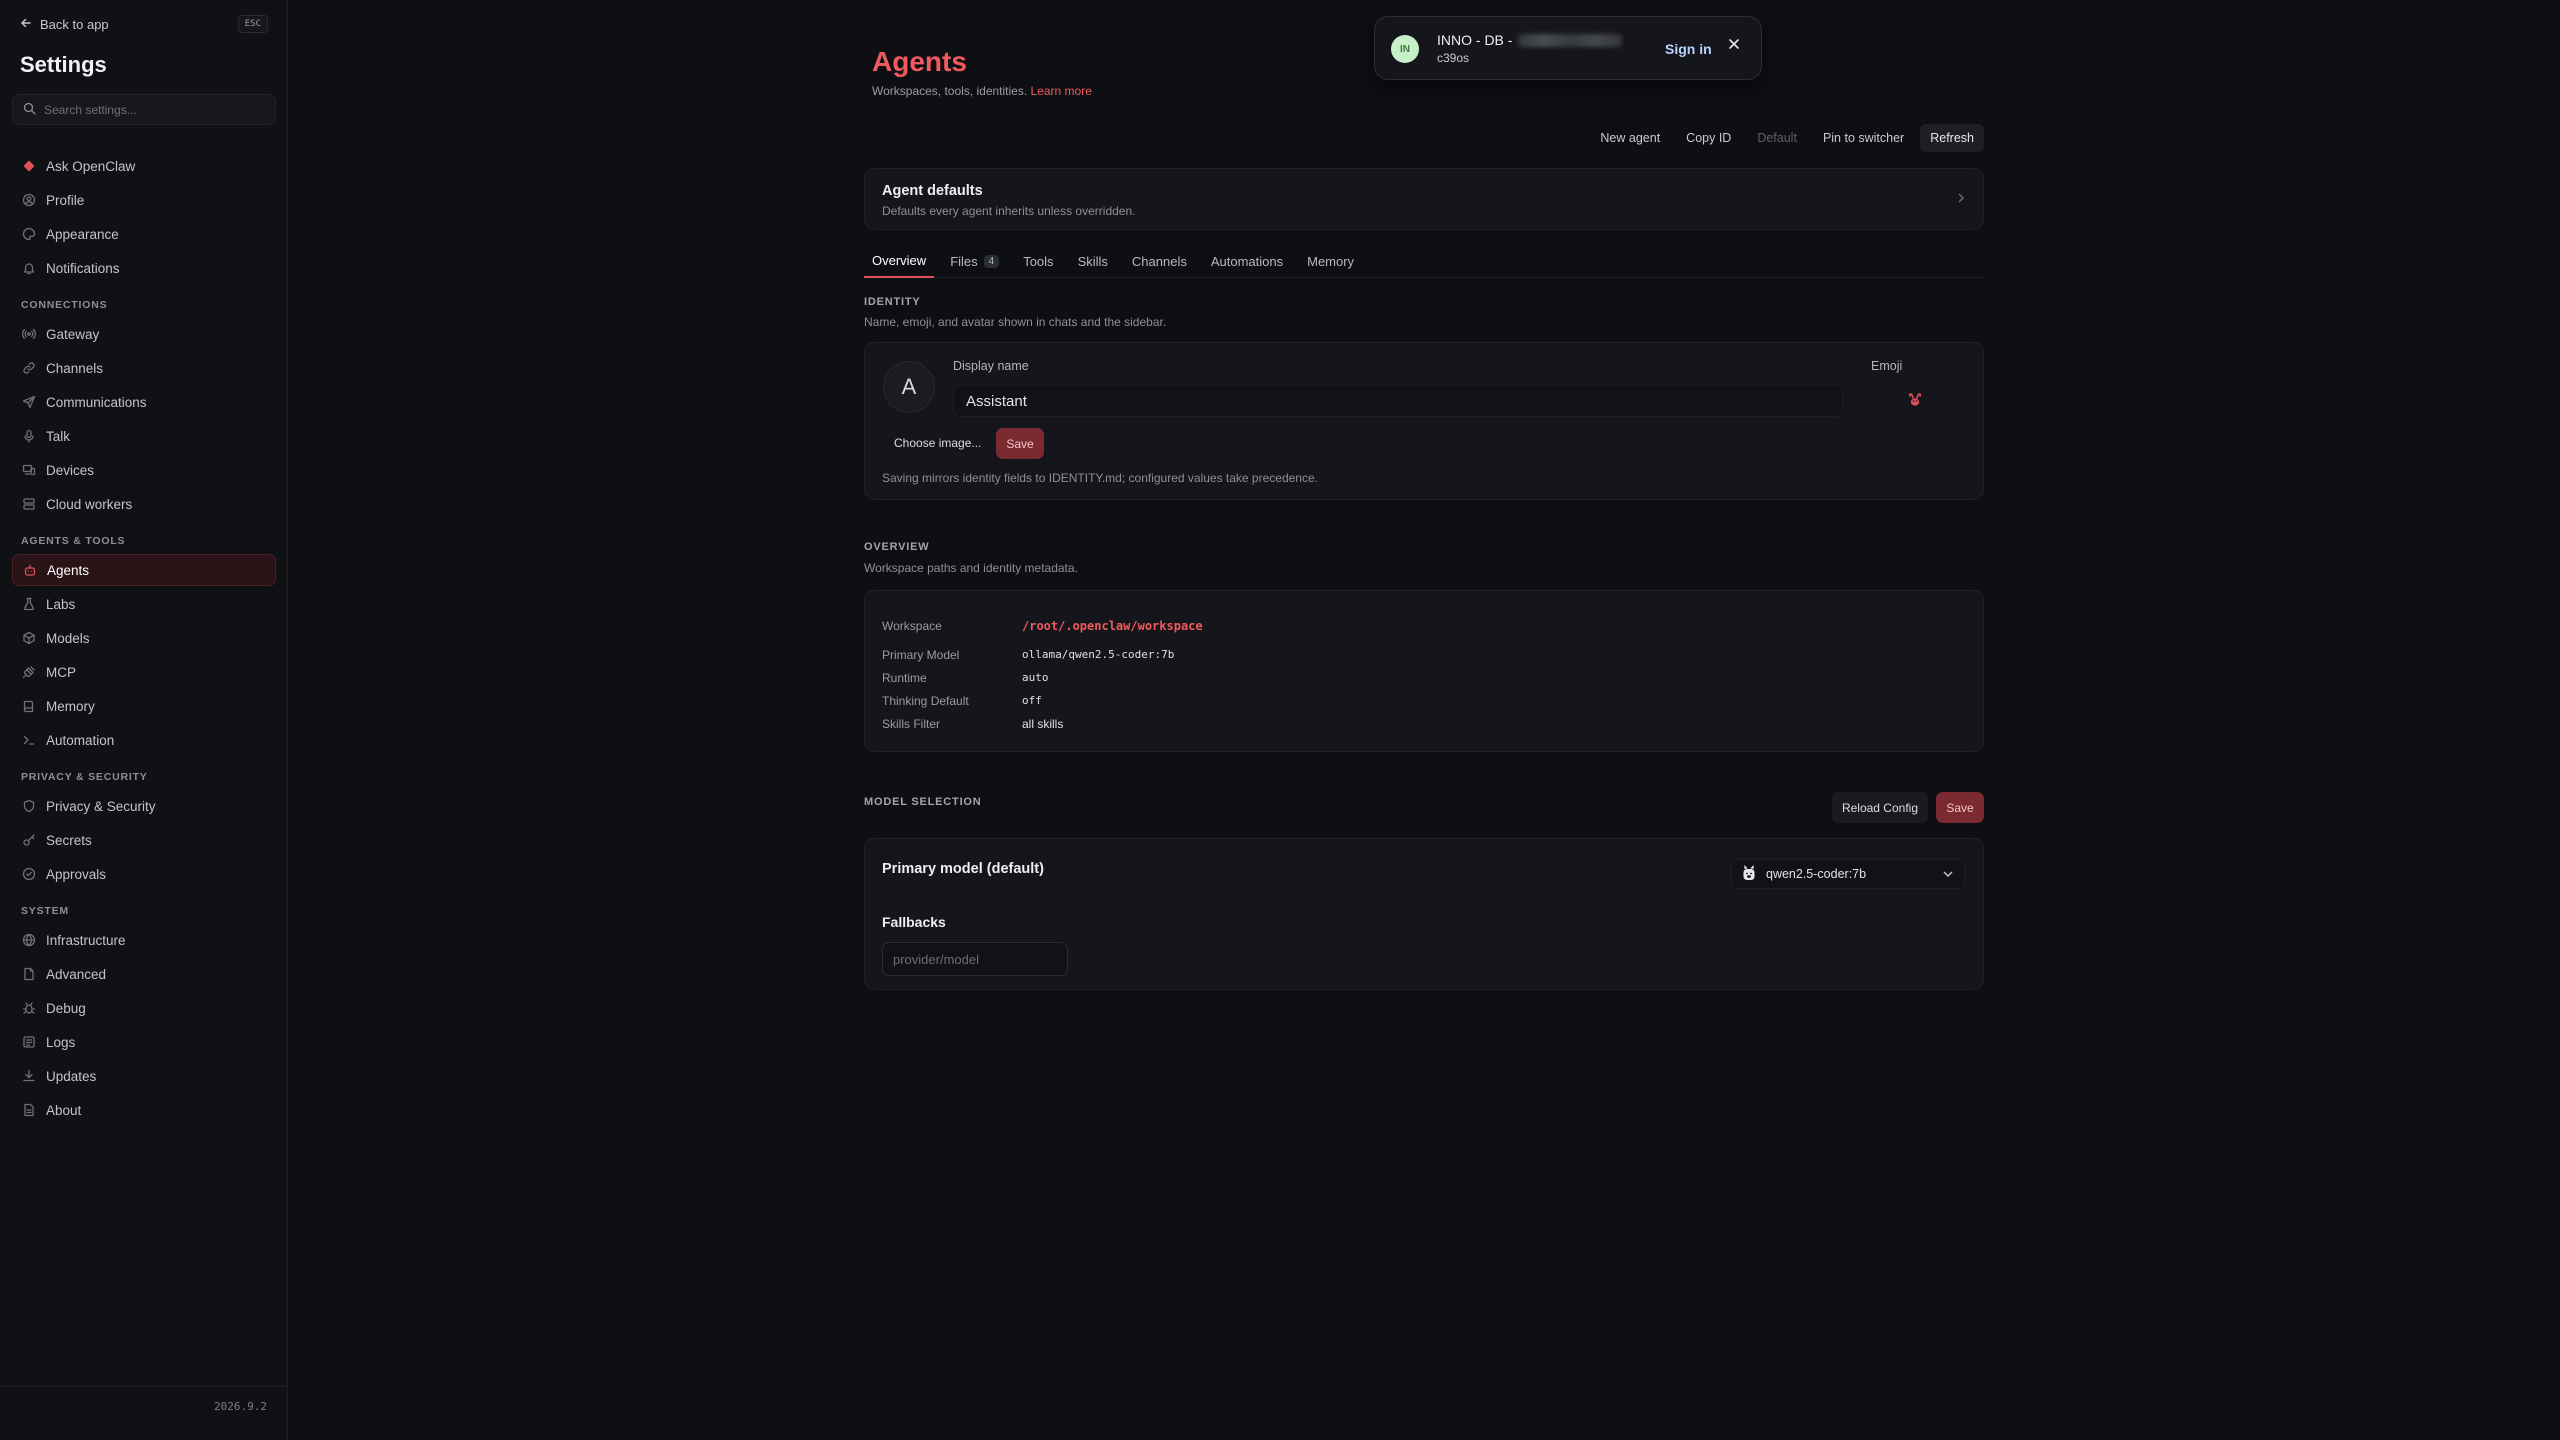  What do you see at coordinates (144, 638) in the screenshot?
I see `sidebar-item-models: Models` at bounding box center [144, 638].